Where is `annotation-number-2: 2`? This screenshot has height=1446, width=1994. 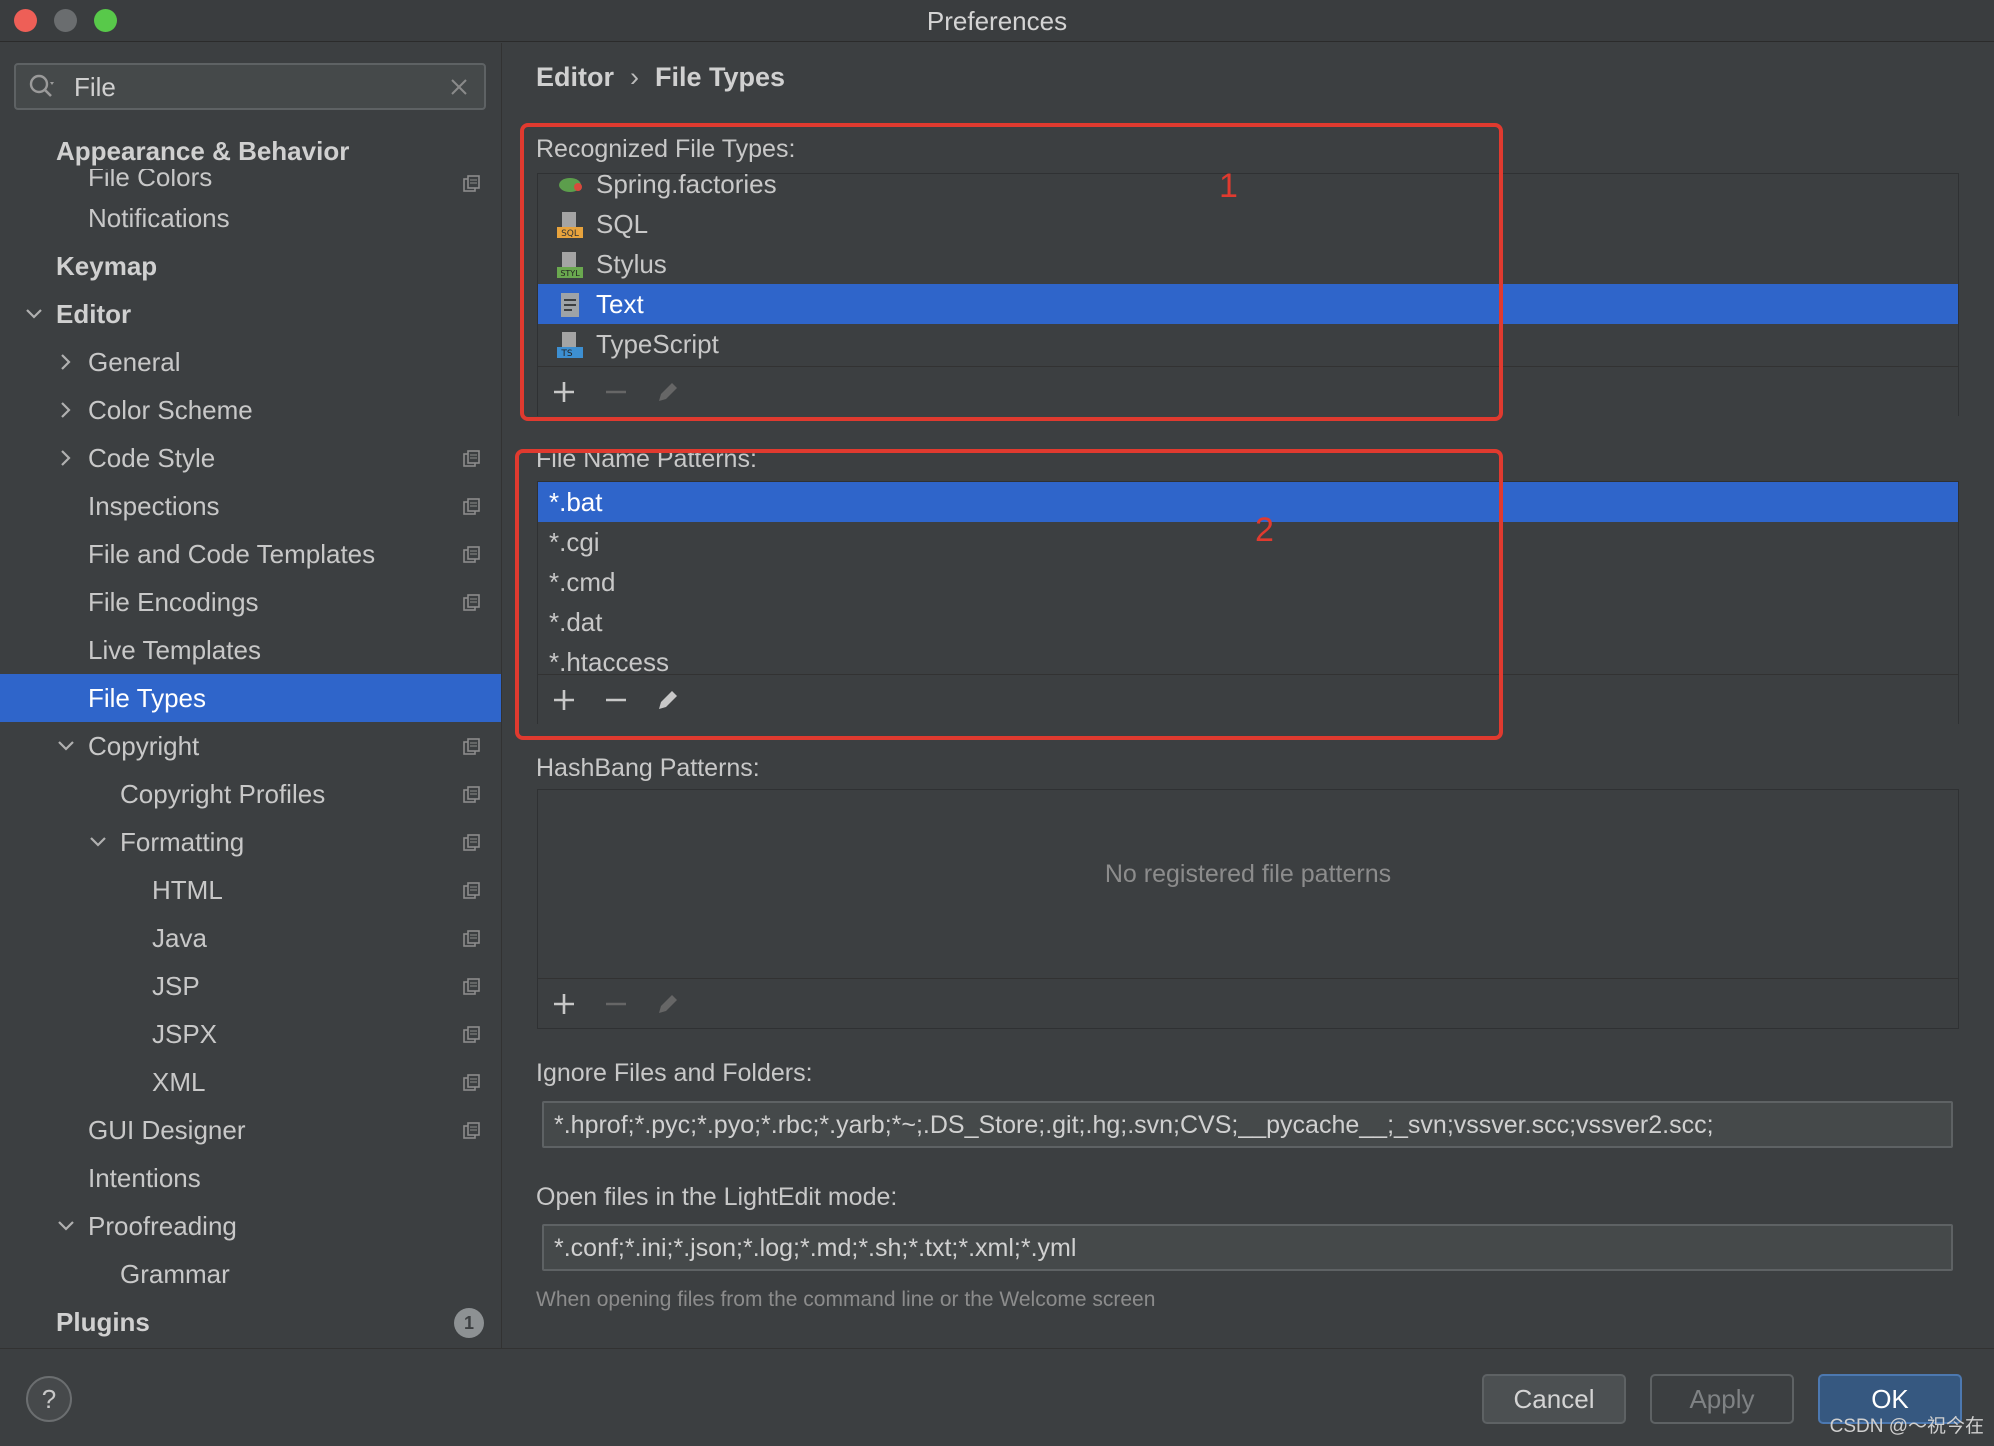
annotation-number-2: 2 is located at coordinates (1264, 530).